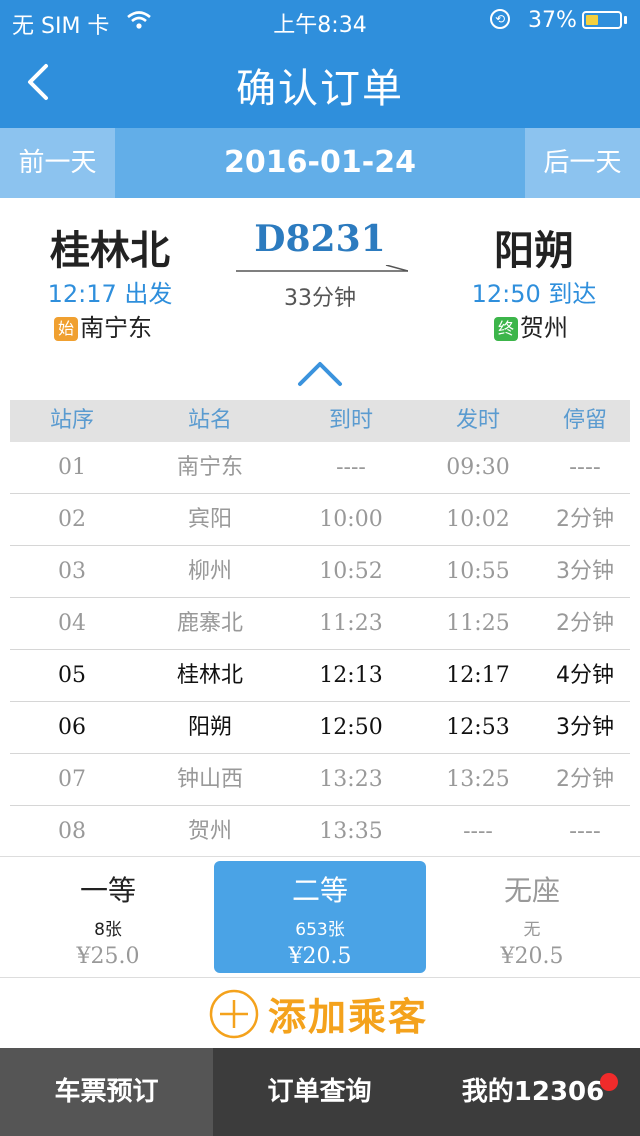 Image resolution: width=640 pixels, height=1136 pixels. What do you see at coordinates (234, 1014) in the screenshot?
I see `plus-circle-icon` at bounding box center [234, 1014].